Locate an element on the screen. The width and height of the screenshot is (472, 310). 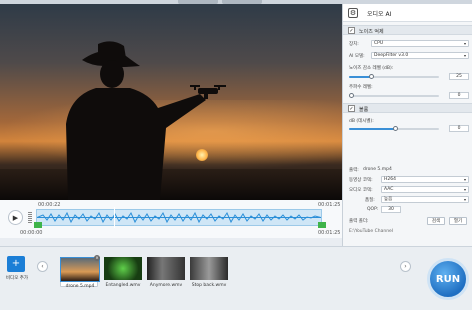
noise-checkbox: ✓ is located at coordinates (351, 30).